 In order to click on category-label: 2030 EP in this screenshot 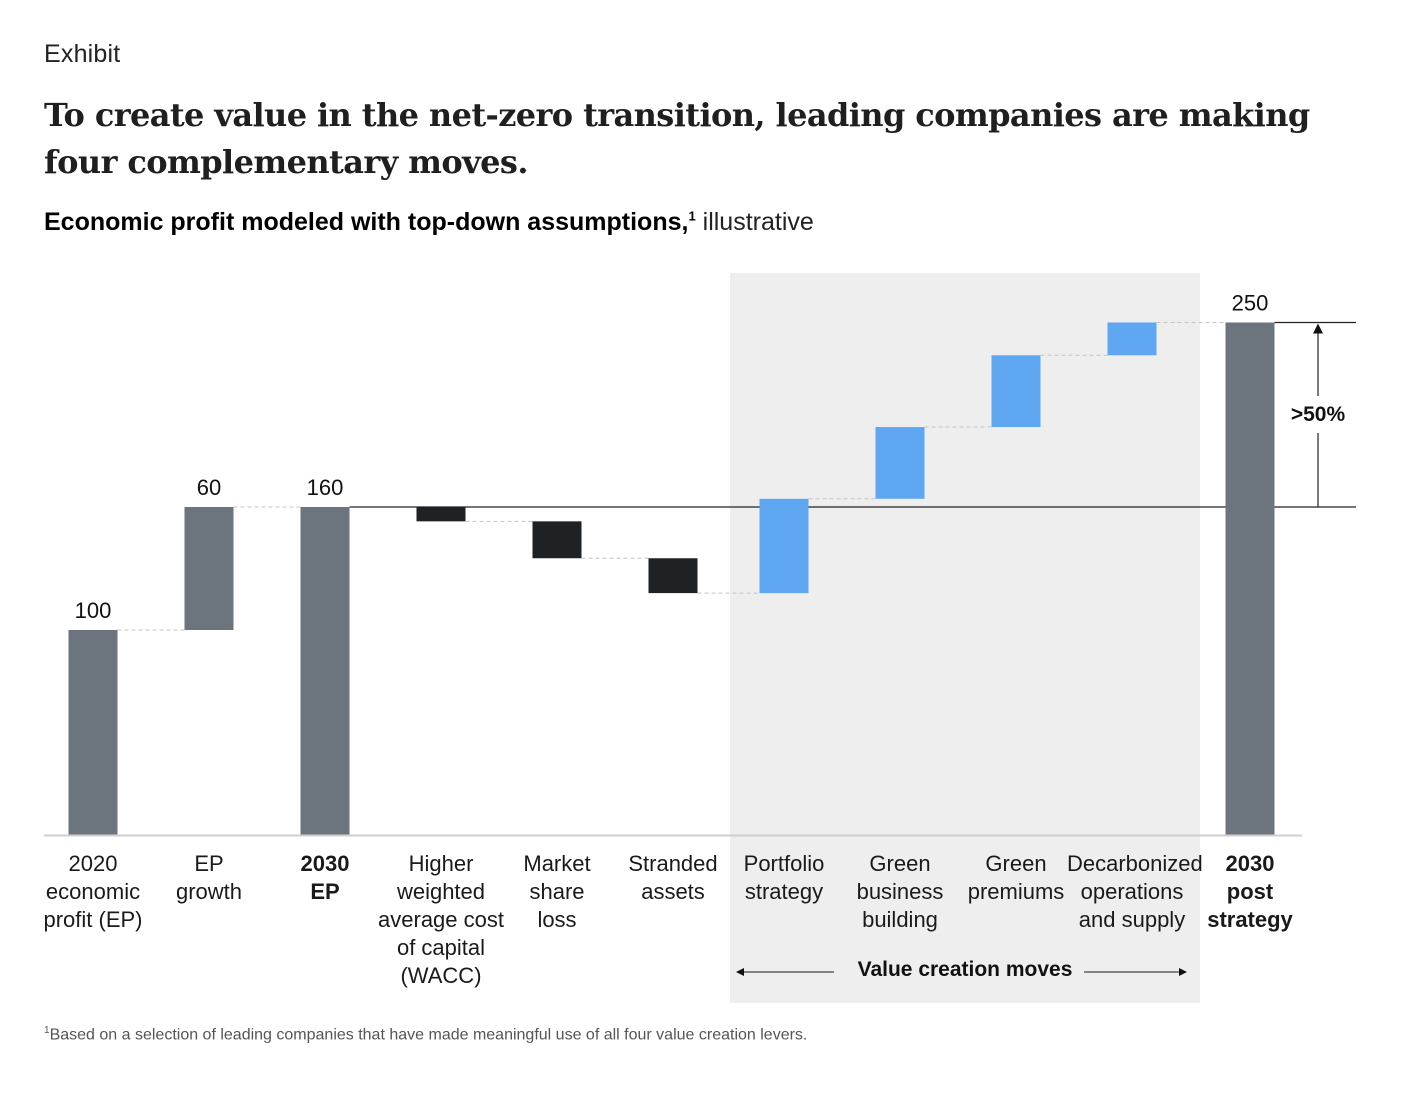, I will do `click(325, 877)`.